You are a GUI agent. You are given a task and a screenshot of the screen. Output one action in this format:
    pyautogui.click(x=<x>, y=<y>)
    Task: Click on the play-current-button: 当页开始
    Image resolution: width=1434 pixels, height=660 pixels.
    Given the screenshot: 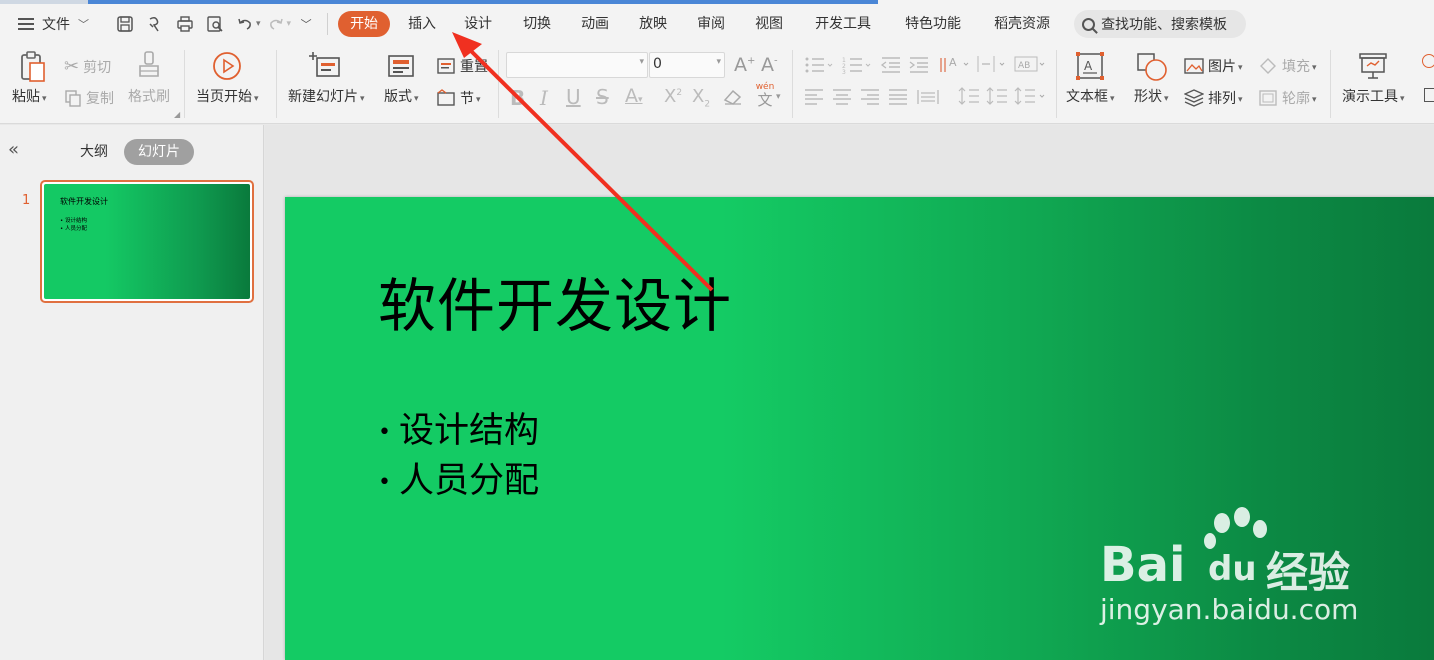 What is the action you would take?
    pyautogui.click(x=227, y=78)
    